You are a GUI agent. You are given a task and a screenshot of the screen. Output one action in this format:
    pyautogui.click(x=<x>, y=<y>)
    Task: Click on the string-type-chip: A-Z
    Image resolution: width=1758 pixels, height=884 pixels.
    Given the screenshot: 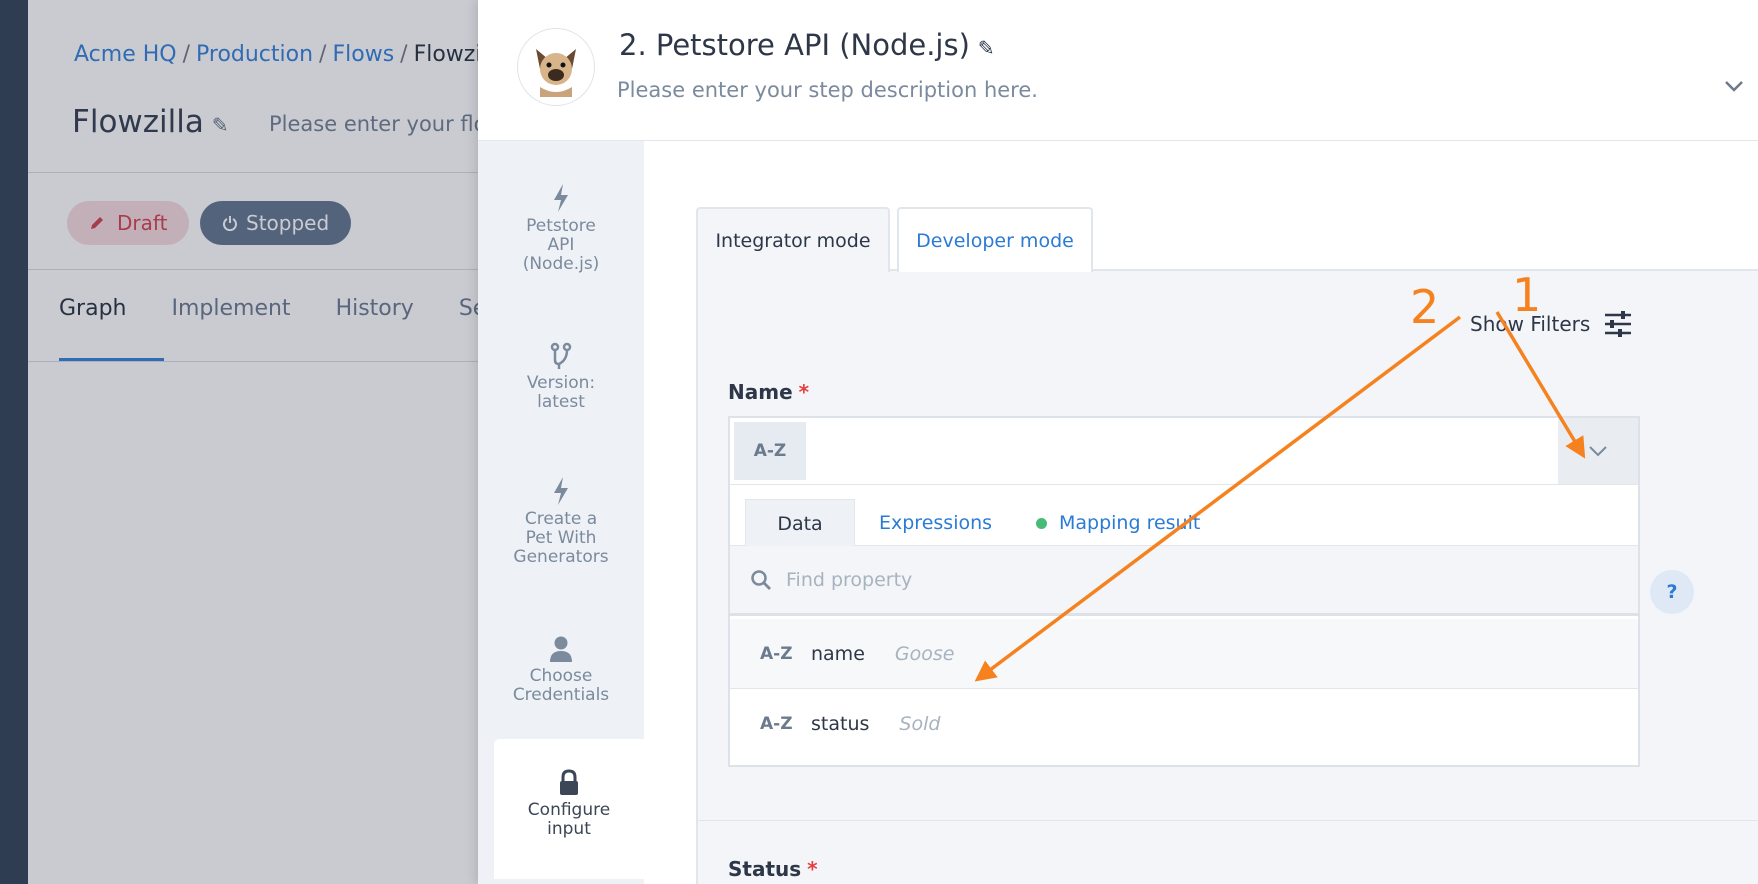 What is the action you would take?
    pyautogui.click(x=770, y=451)
    